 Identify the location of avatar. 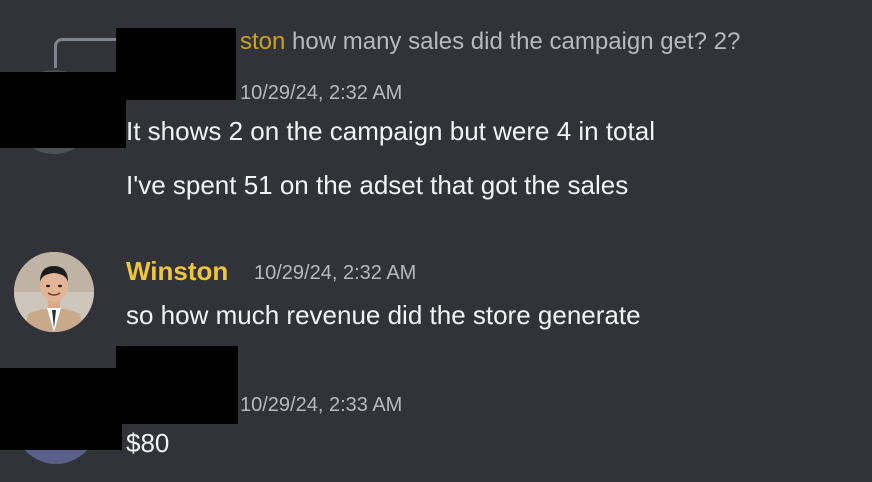
(54, 292).